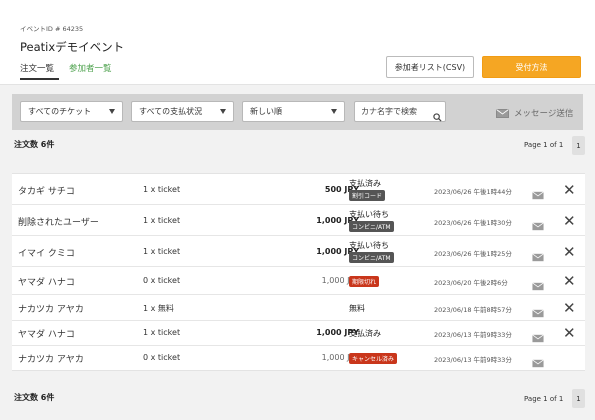 The width and height of the screenshot is (595, 420). Describe the element at coordinates (39, 79) in the screenshot. I see `active-tab-indicator` at that location.